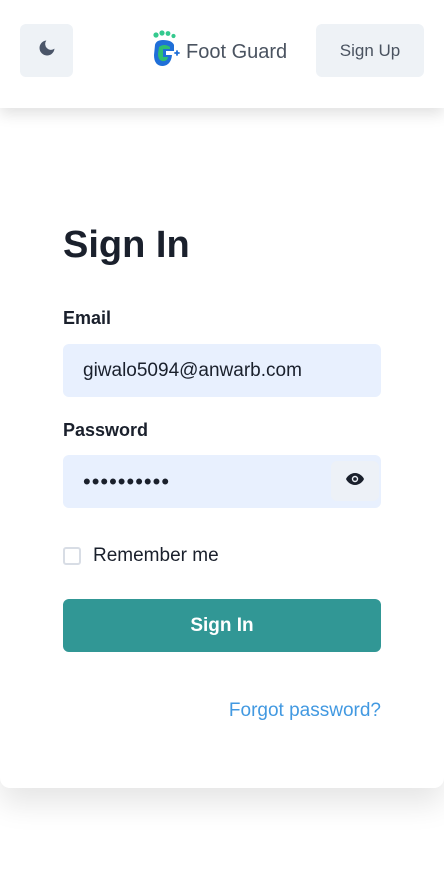 This screenshot has height=888, width=444. I want to click on page-title: Sign In, so click(126, 245).